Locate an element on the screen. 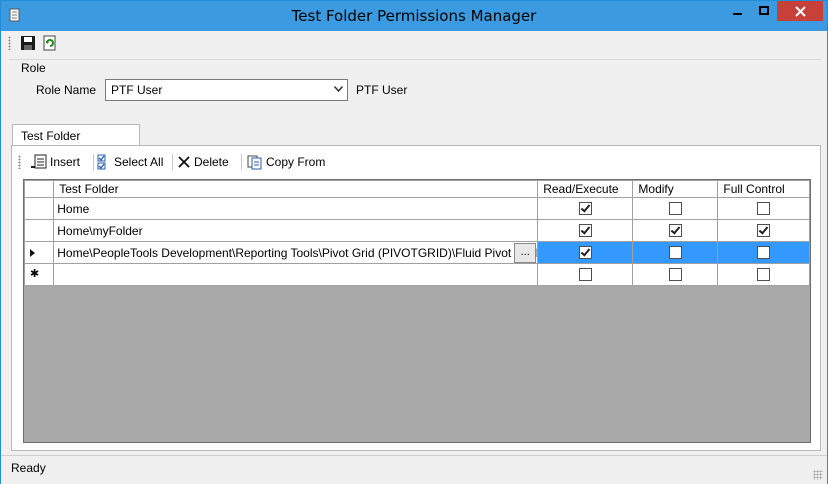  new-row: ✱ is located at coordinates (417, 274).